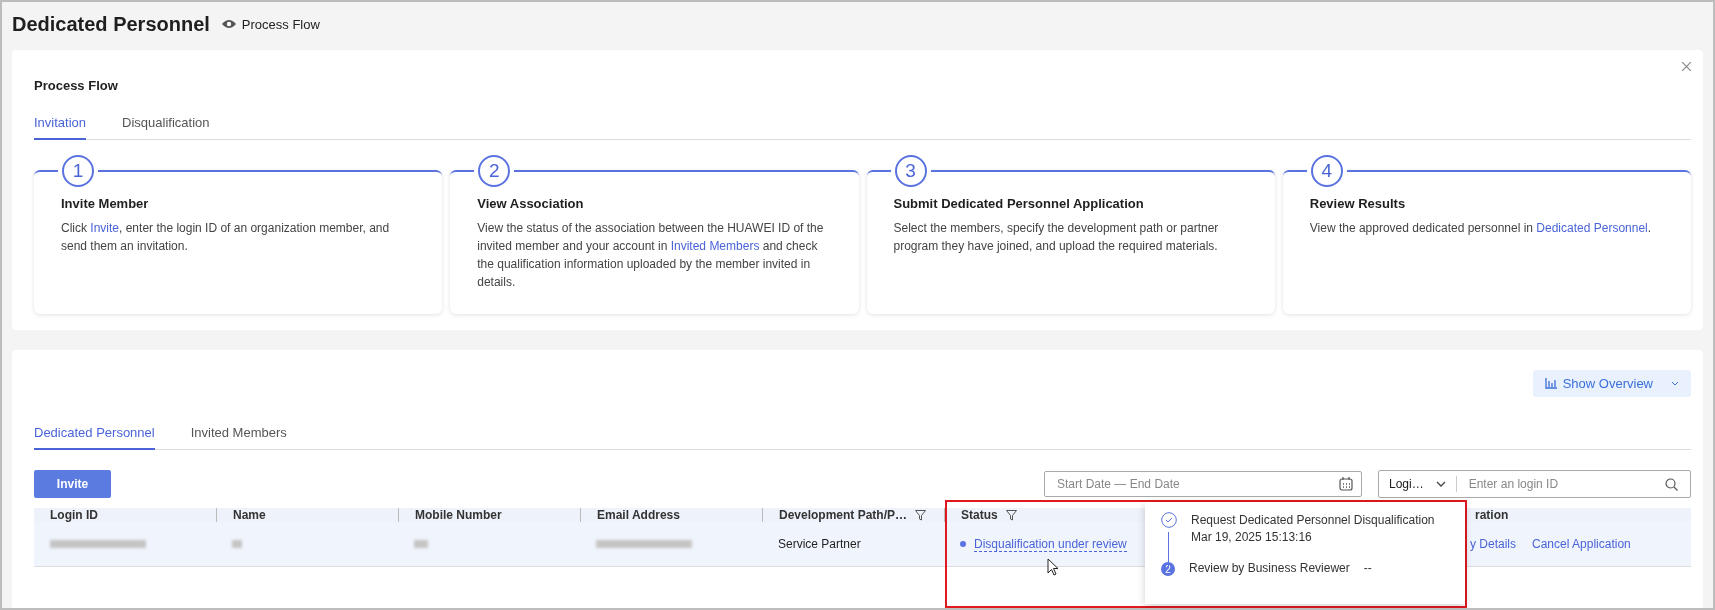 This screenshot has width=1715, height=610. Describe the element at coordinates (1050, 544) in the screenshot. I see `status-link: Disqualification under review` at that location.